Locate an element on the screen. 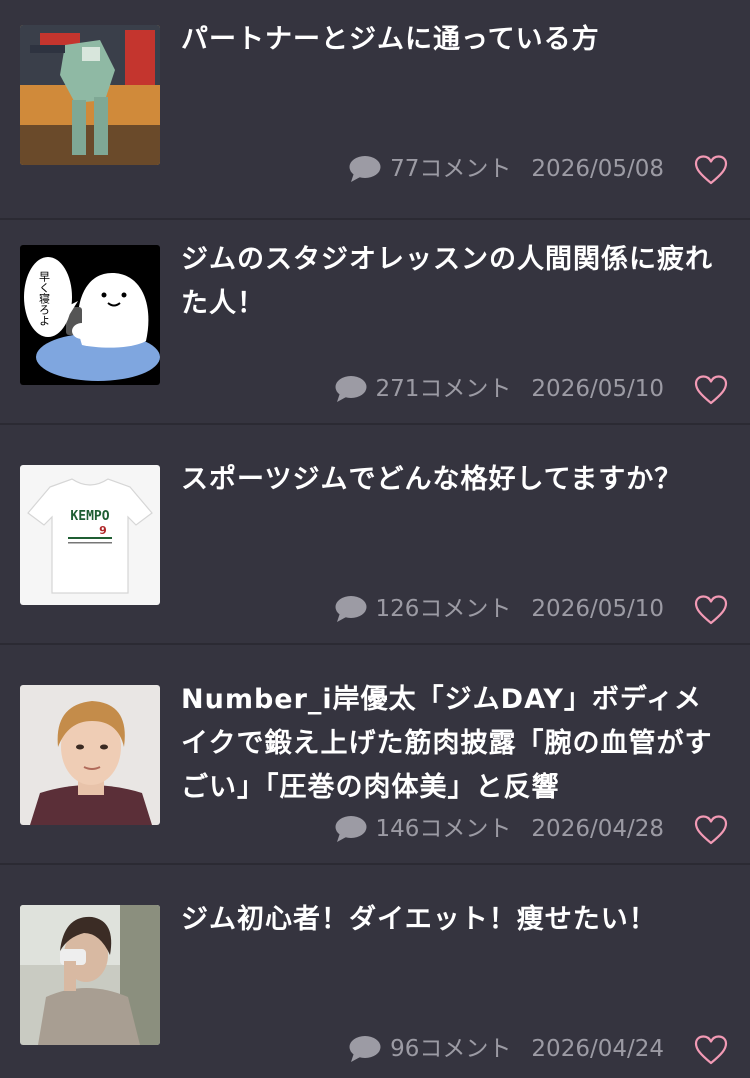  post-title: パートナーとジムに通っている方 is located at coordinates (454, 40).